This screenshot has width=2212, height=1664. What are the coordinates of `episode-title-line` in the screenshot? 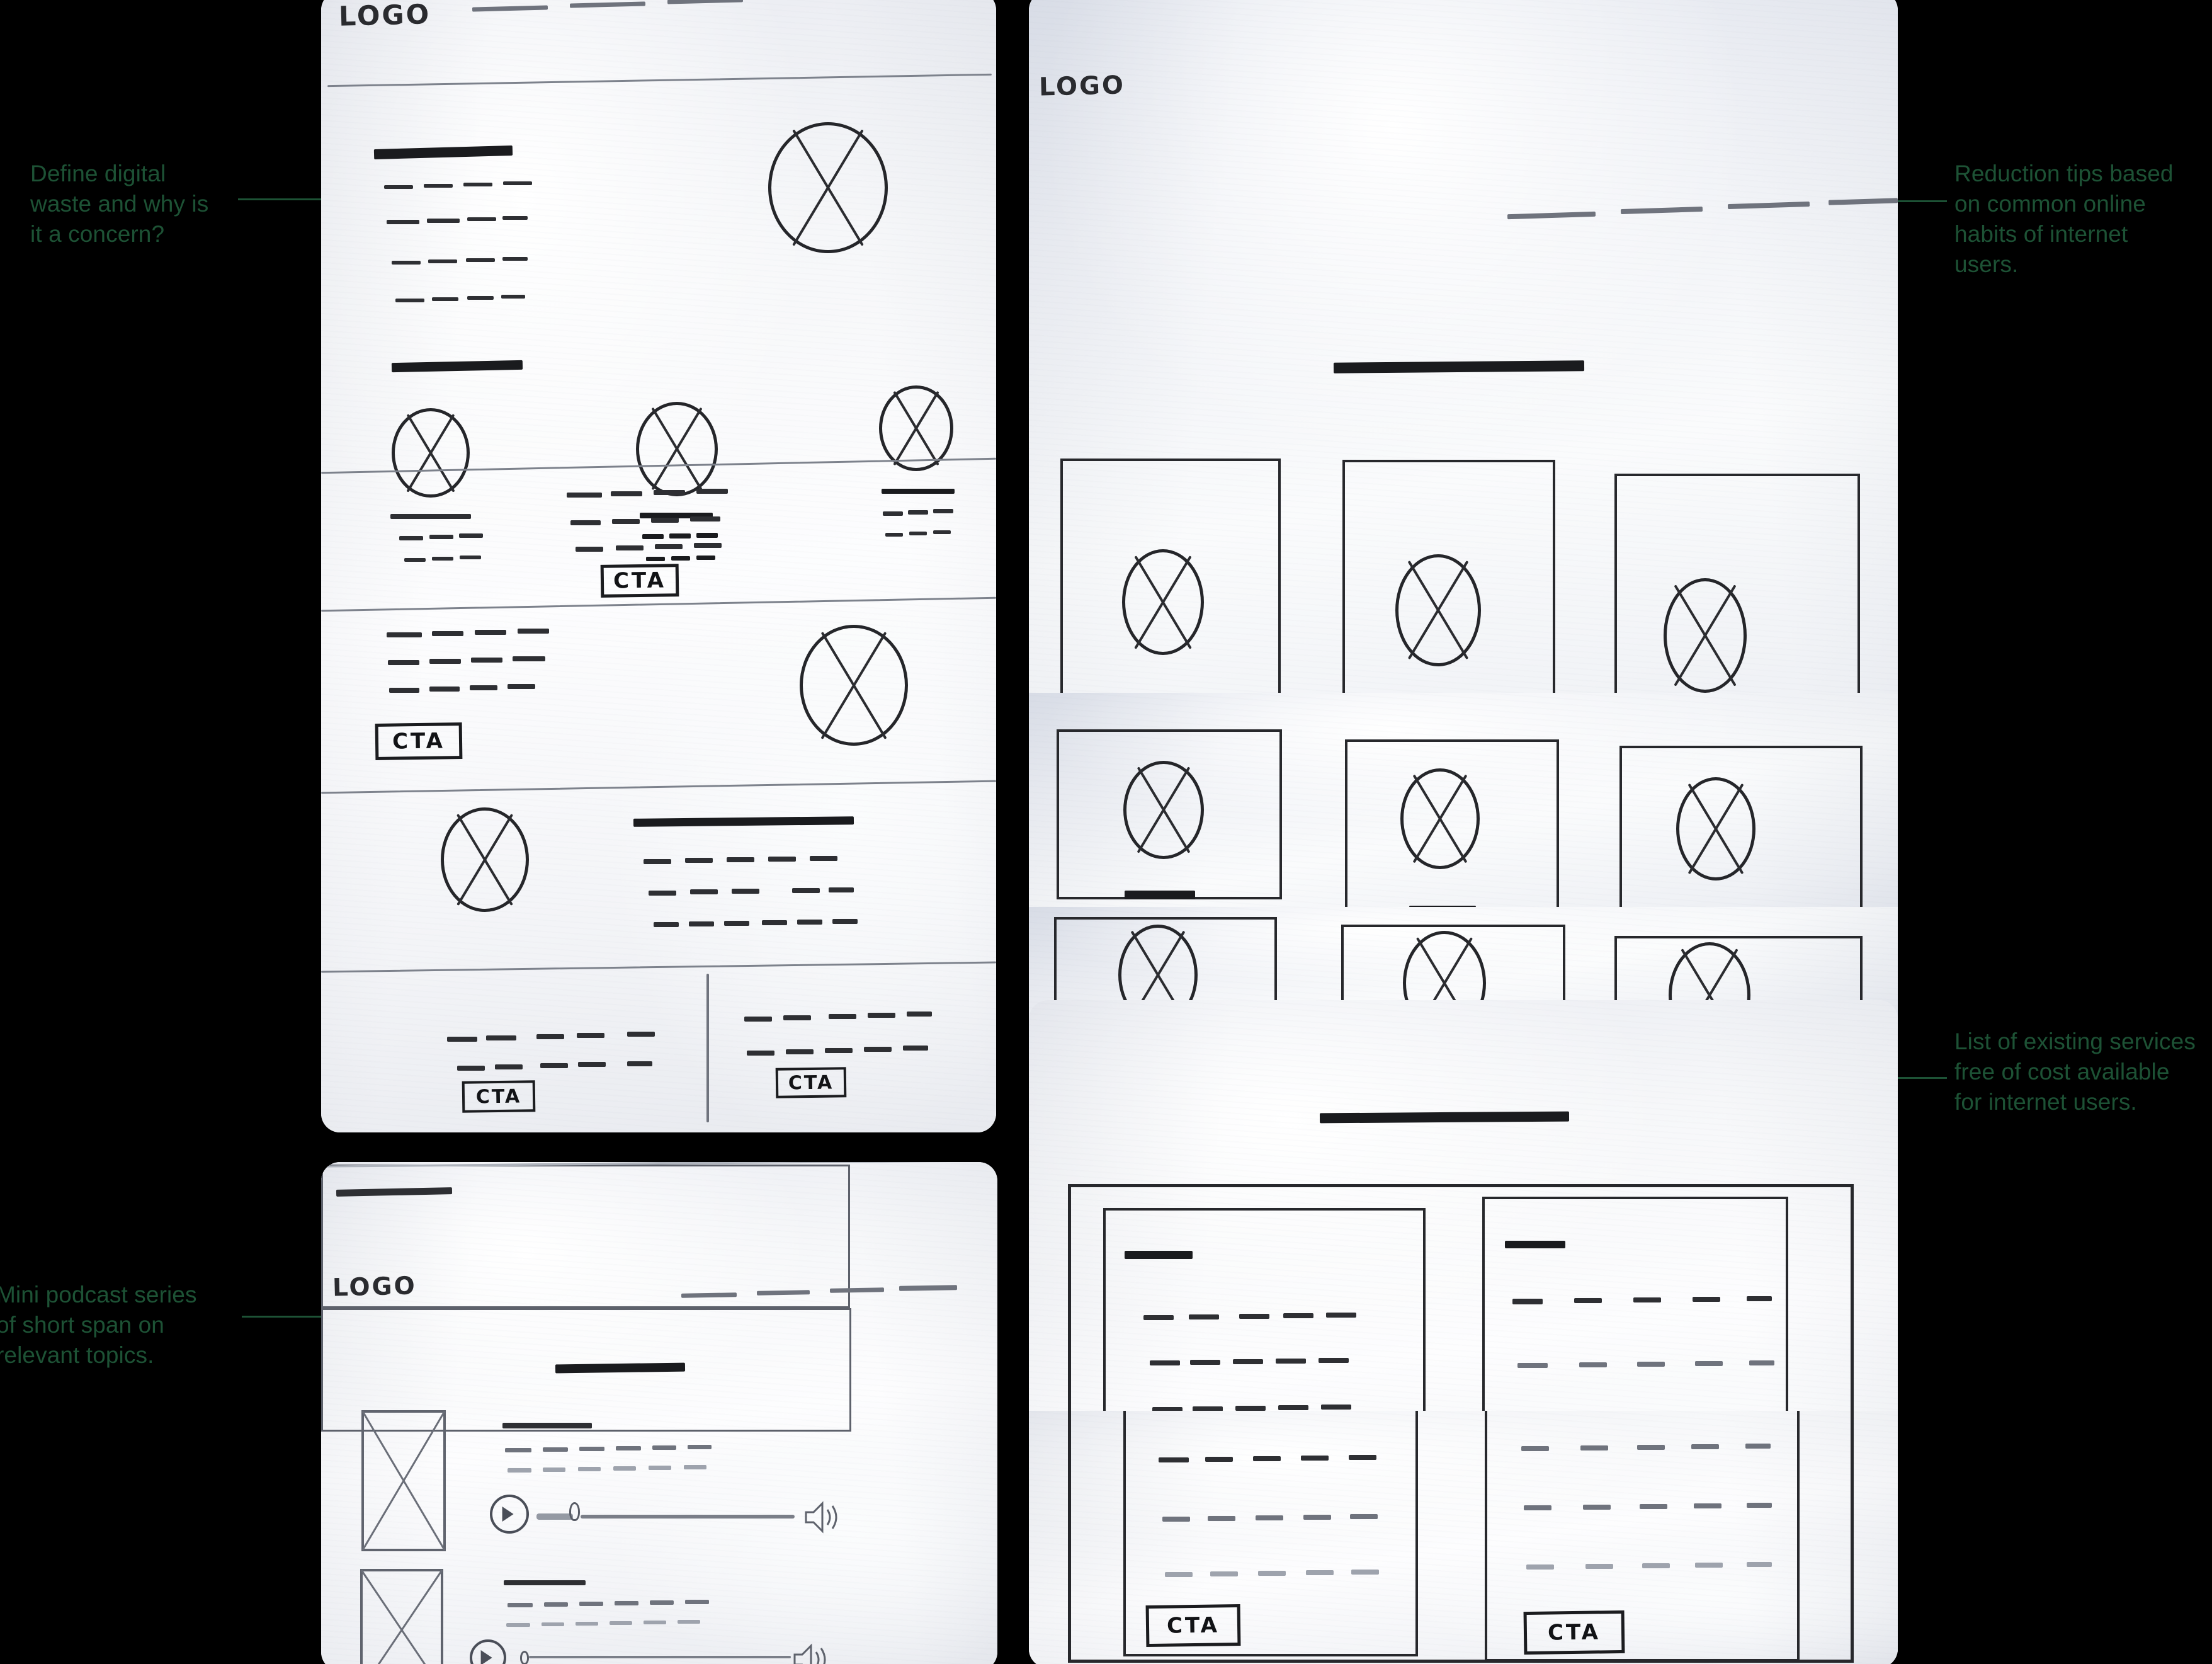 It's located at (545, 1583).